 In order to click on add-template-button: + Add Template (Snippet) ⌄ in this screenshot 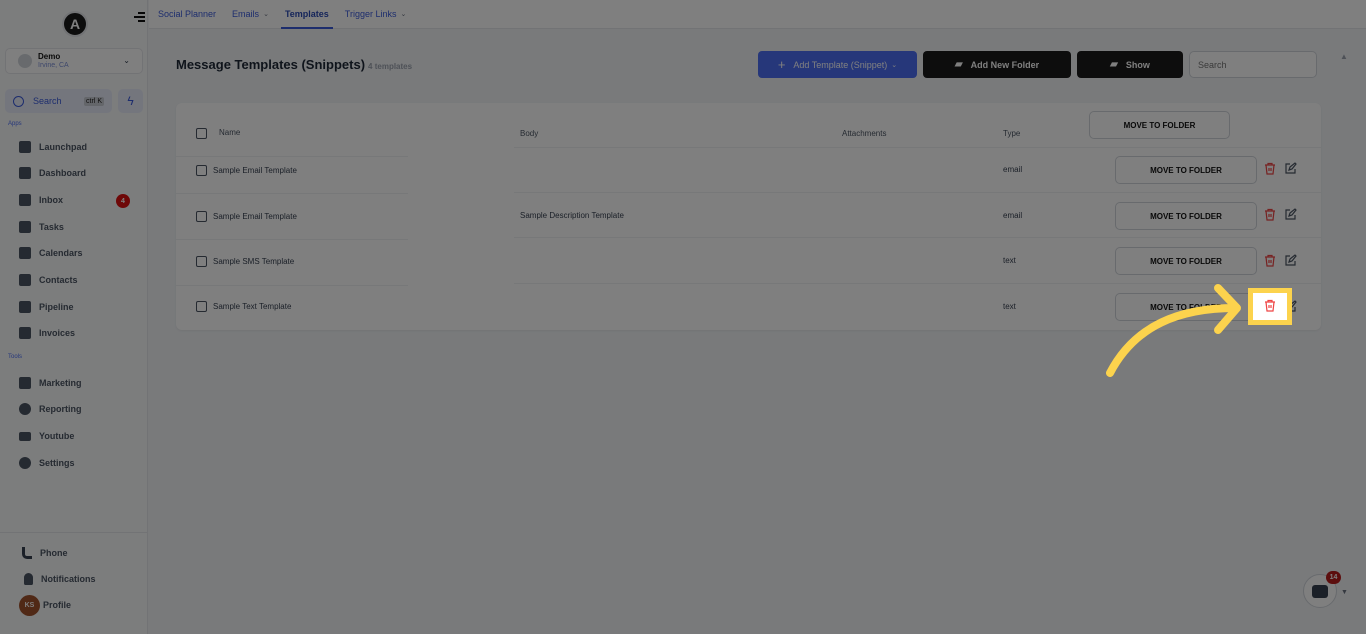, I will do `click(837, 64)`.